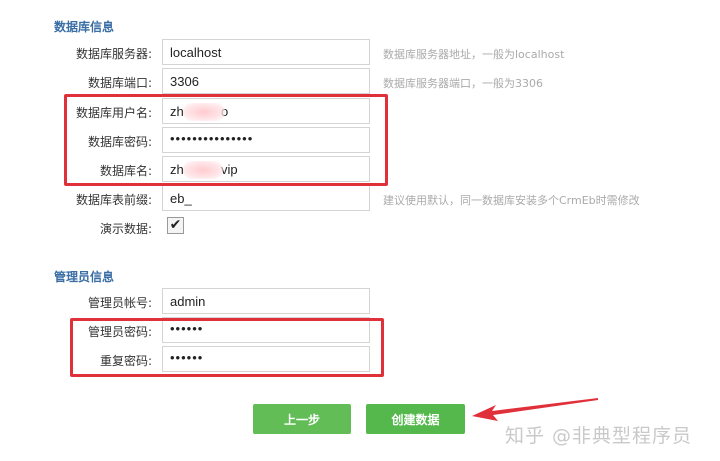 The height and width of the screenshot is (461, 720). What do you see at coordinates (266, 81) in the screenshot?
I see `db-port-input: 3306` at bounding box center [266, 81].